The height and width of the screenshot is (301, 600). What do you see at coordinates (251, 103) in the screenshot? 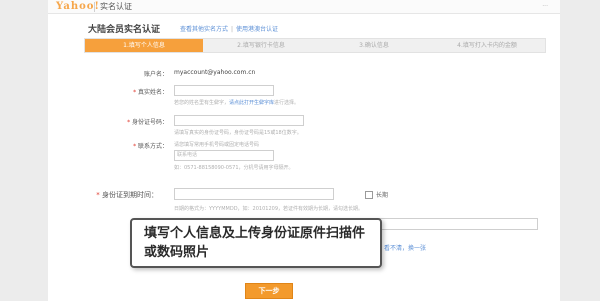
I see `rare-char-link: 请点此打开生僻字库` at bounding box center [251, 103].